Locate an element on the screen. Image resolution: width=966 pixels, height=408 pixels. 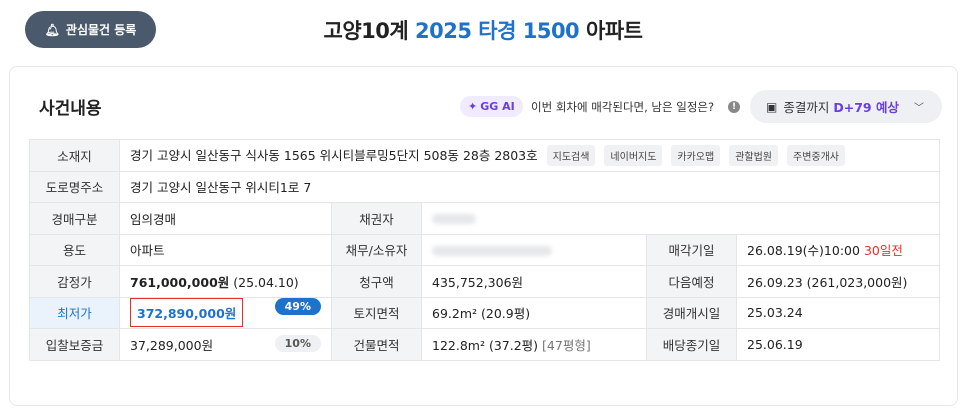
building-area-label: 건물면적 is located at coordinates (376, 344).